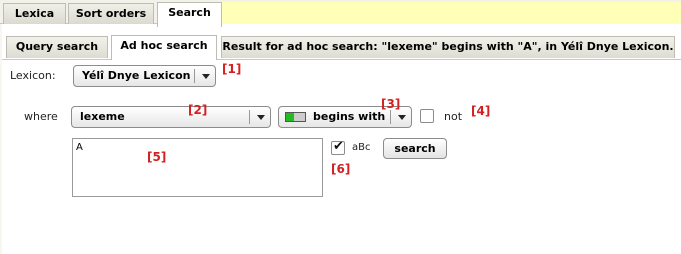  I want to click on field-select-value: lexeme, so click(102, 116).